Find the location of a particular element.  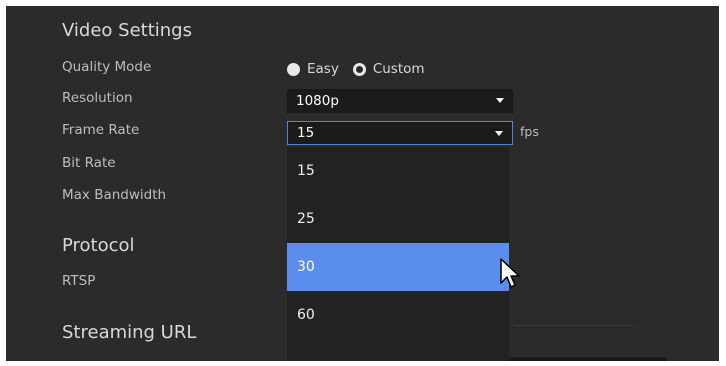

frame-rate-option-60: 60 is located at coordinates (398, 315).